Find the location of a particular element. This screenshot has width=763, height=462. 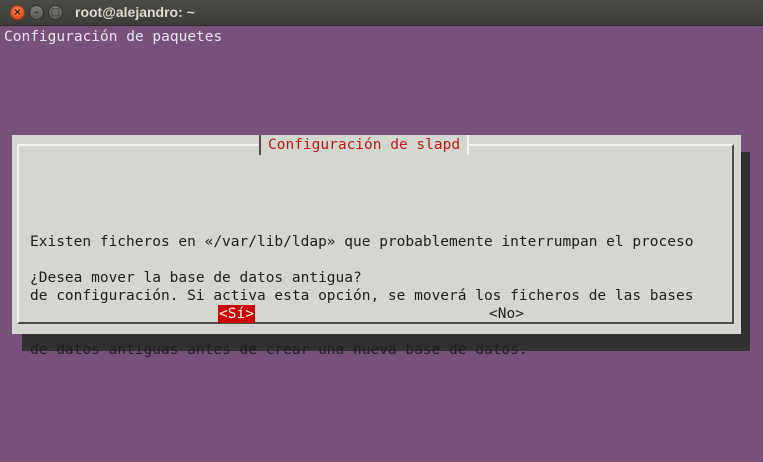

maximize-icon: □ is located at coordinates (55, 12).